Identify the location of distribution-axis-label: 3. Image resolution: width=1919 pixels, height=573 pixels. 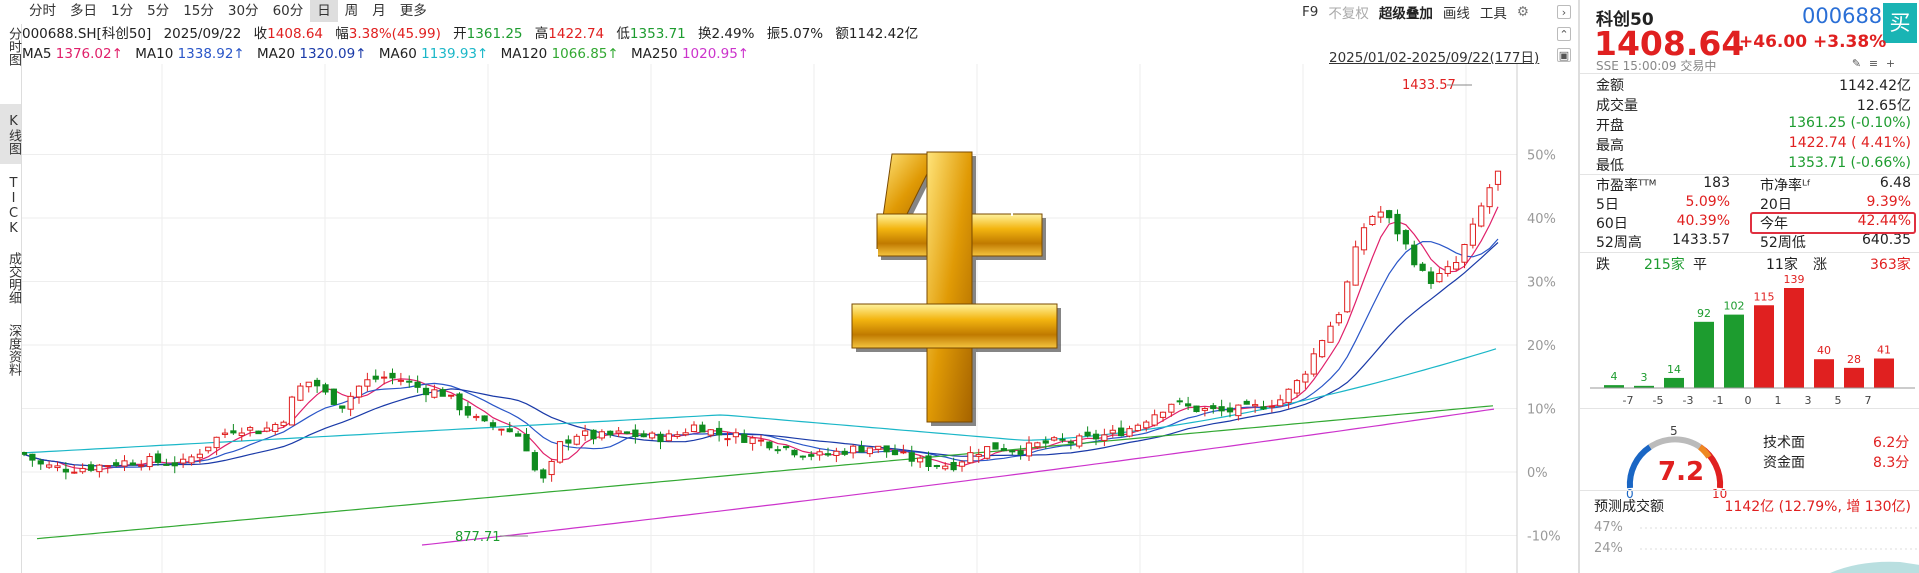
(1808, 400).